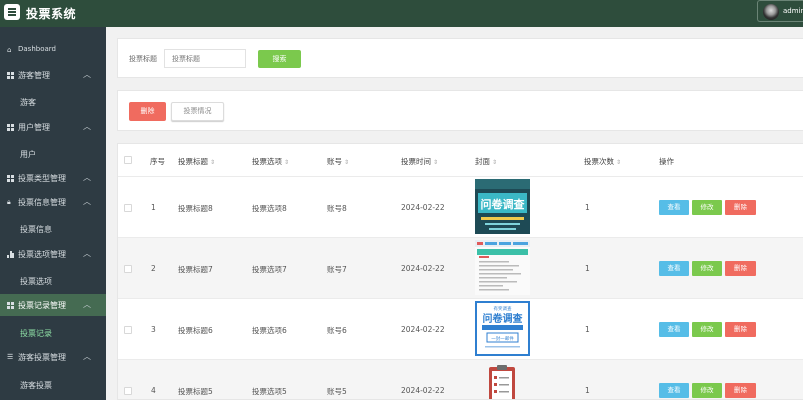  I want to click on sidebar-subitem-label: 游客, so click(28, 102).